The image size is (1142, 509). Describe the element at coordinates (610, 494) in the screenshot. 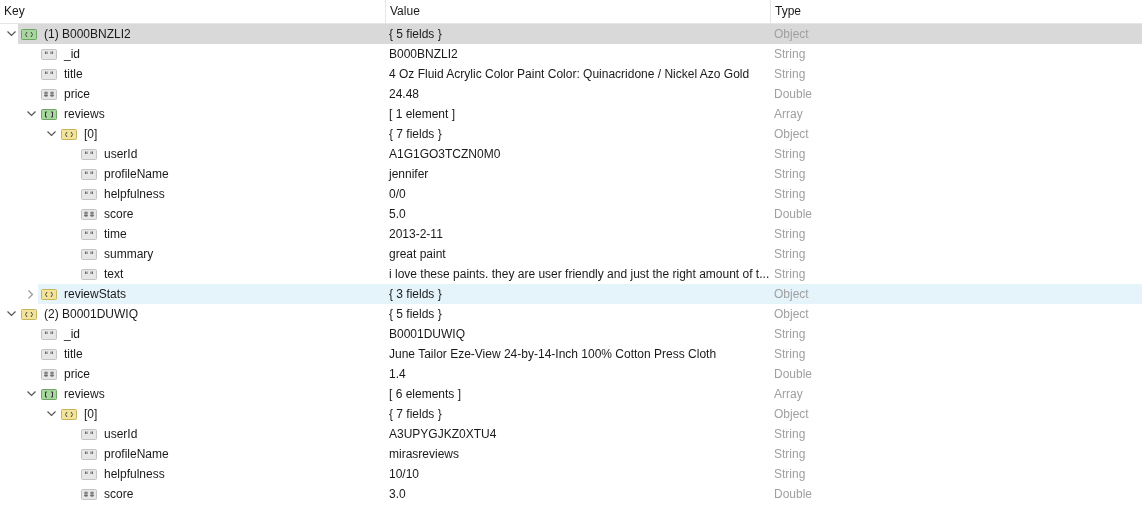

I see `tree-row: score 3.0 Double` at that location.